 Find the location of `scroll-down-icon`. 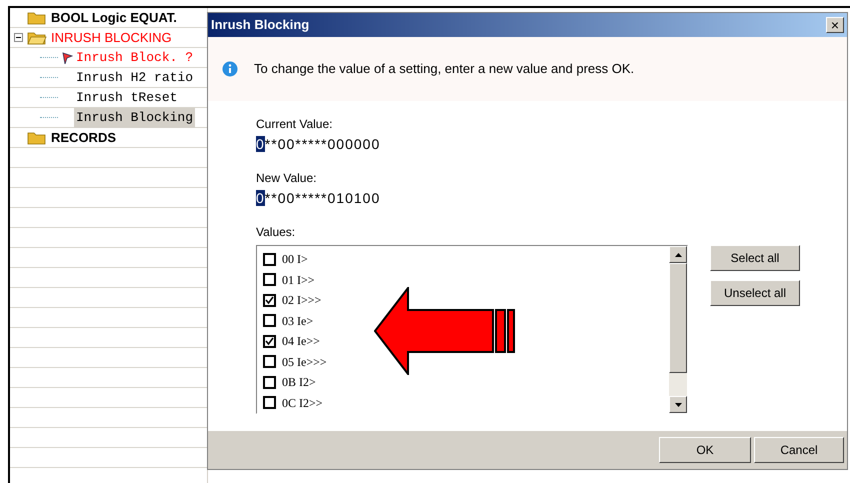

scroll-down-icon is located at coordinates (678, 404).